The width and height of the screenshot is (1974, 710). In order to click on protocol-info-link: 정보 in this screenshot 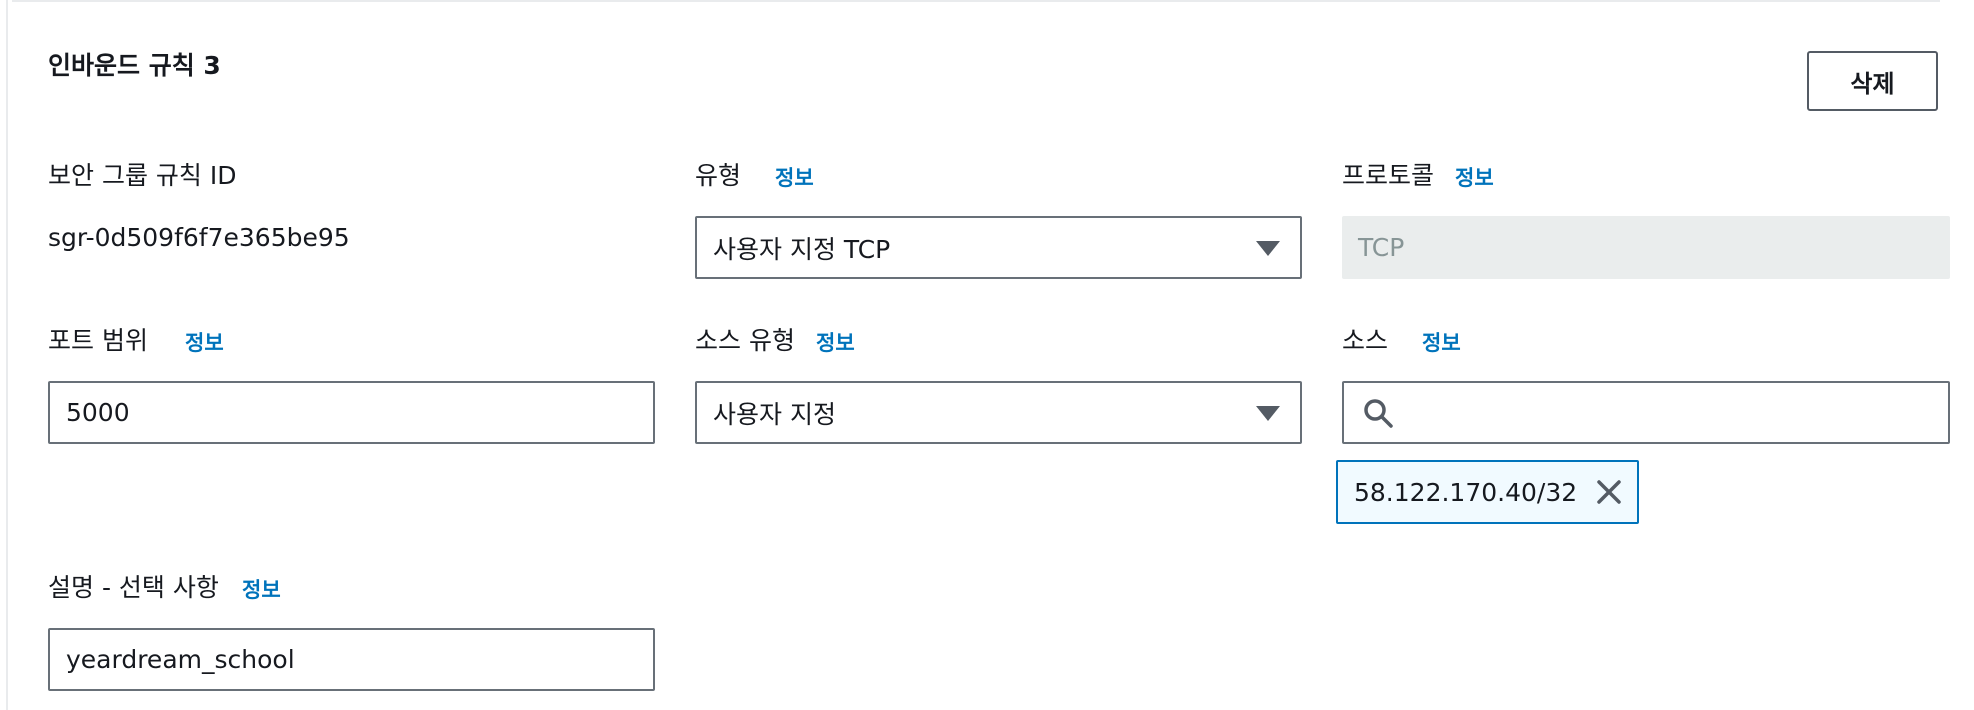, I will do `click(1474, 178)`.